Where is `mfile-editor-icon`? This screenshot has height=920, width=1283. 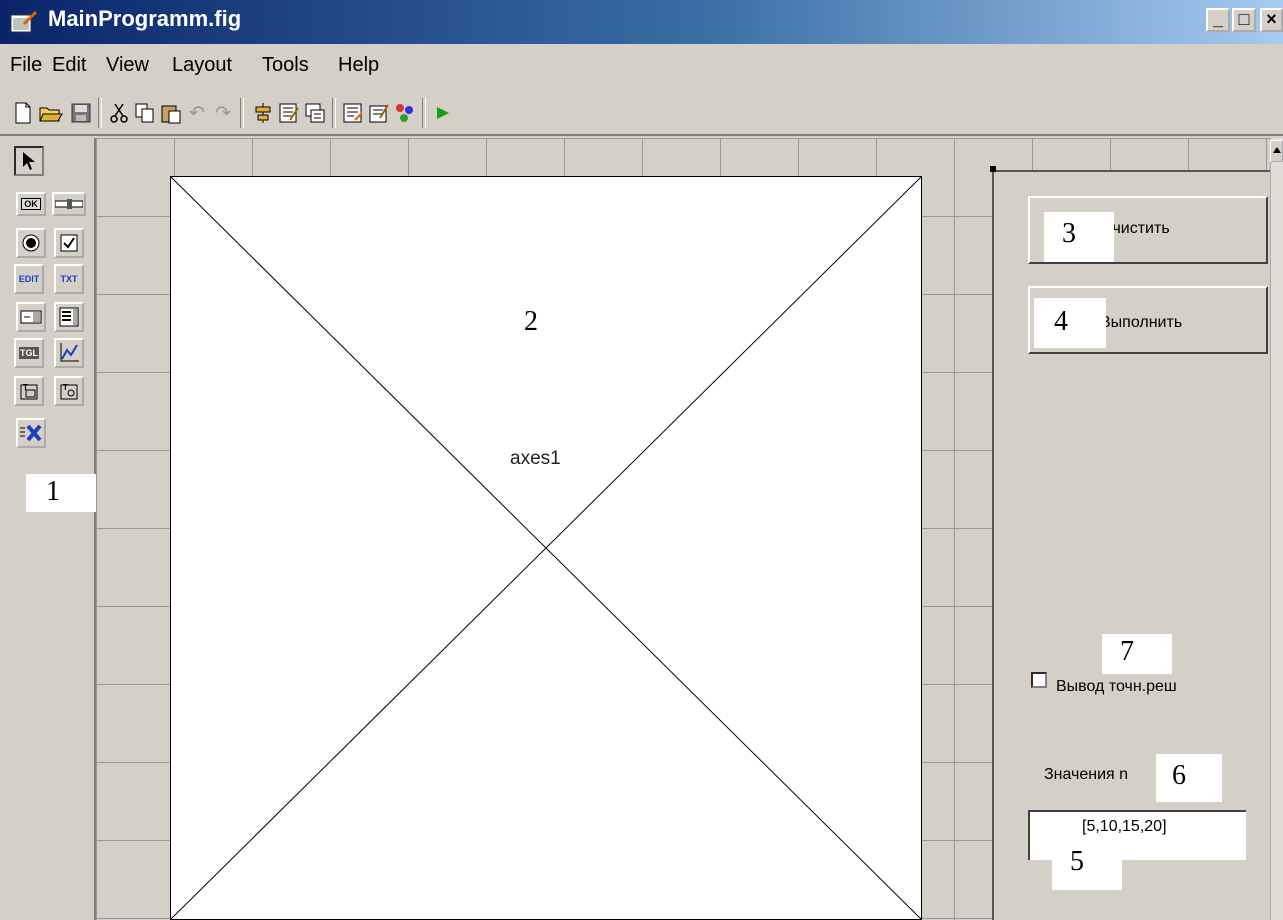
mfile-editor-icon is located at coordinates (353, 113).